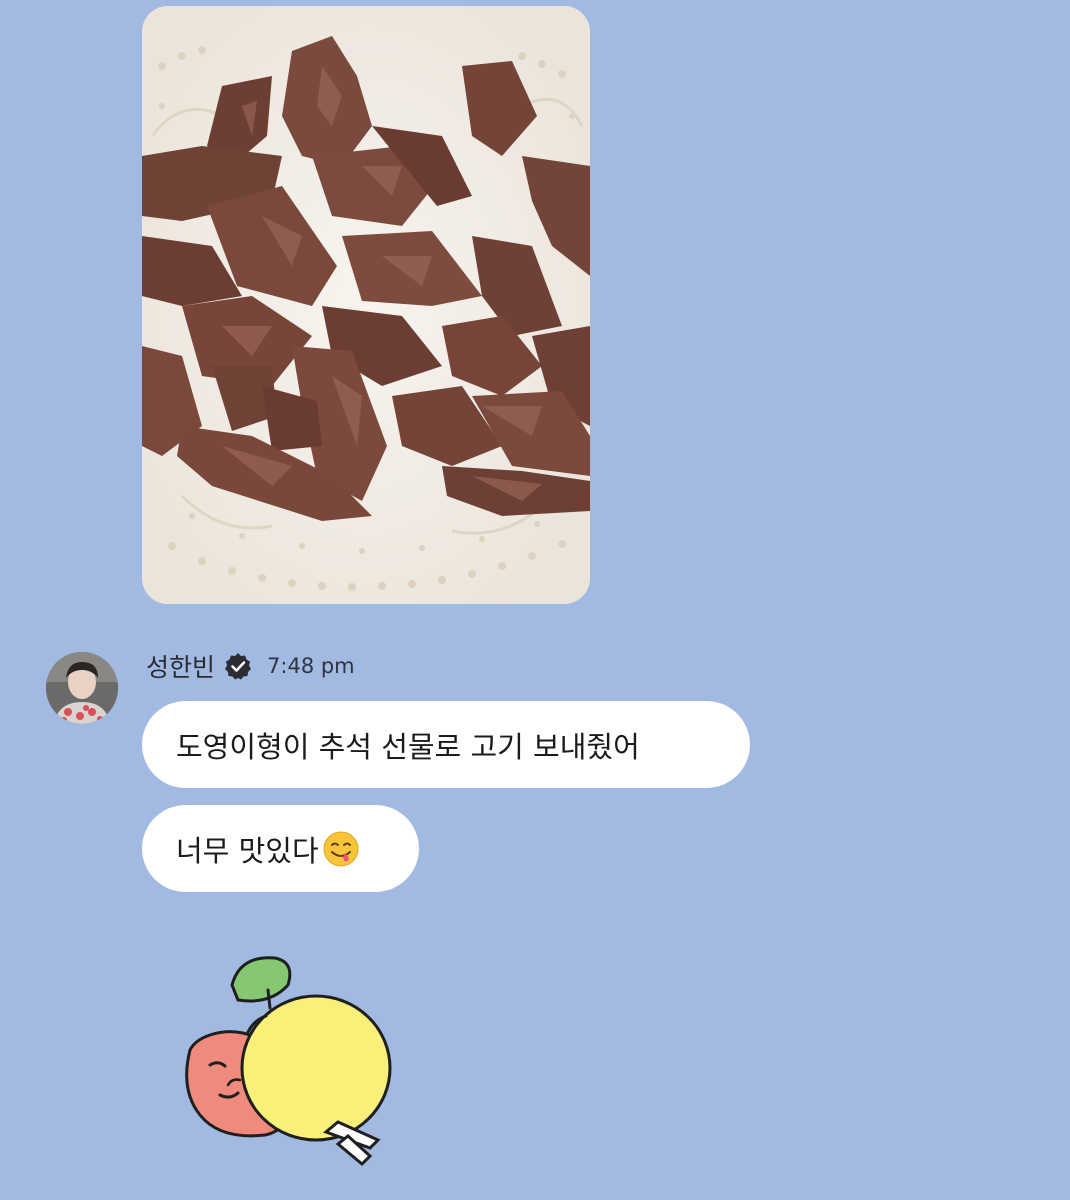 Image resolution: width=1070 pixels, height=1200 pixels. I want to click on sender-name: 성한빈, so click(180, 666).